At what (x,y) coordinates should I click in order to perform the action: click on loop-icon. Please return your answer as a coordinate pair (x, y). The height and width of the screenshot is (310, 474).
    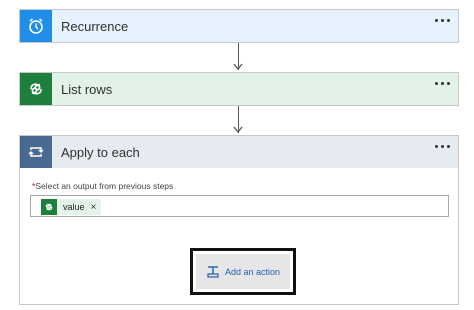
    Looking at the image, I should click on (36, 152).